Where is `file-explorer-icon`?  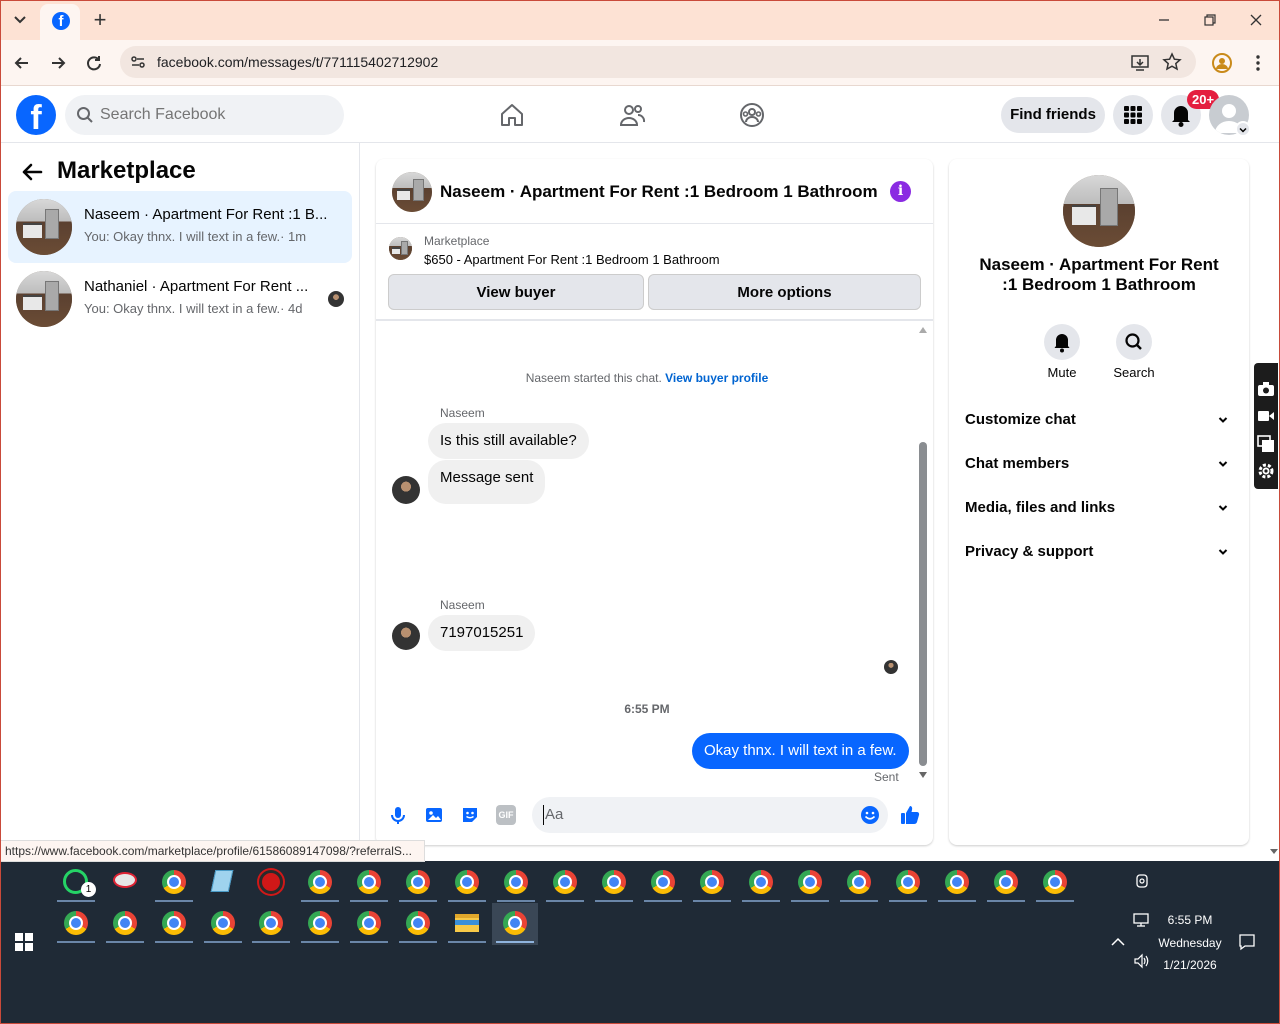 file-explorer-icon is located at coordinates (467, 924).